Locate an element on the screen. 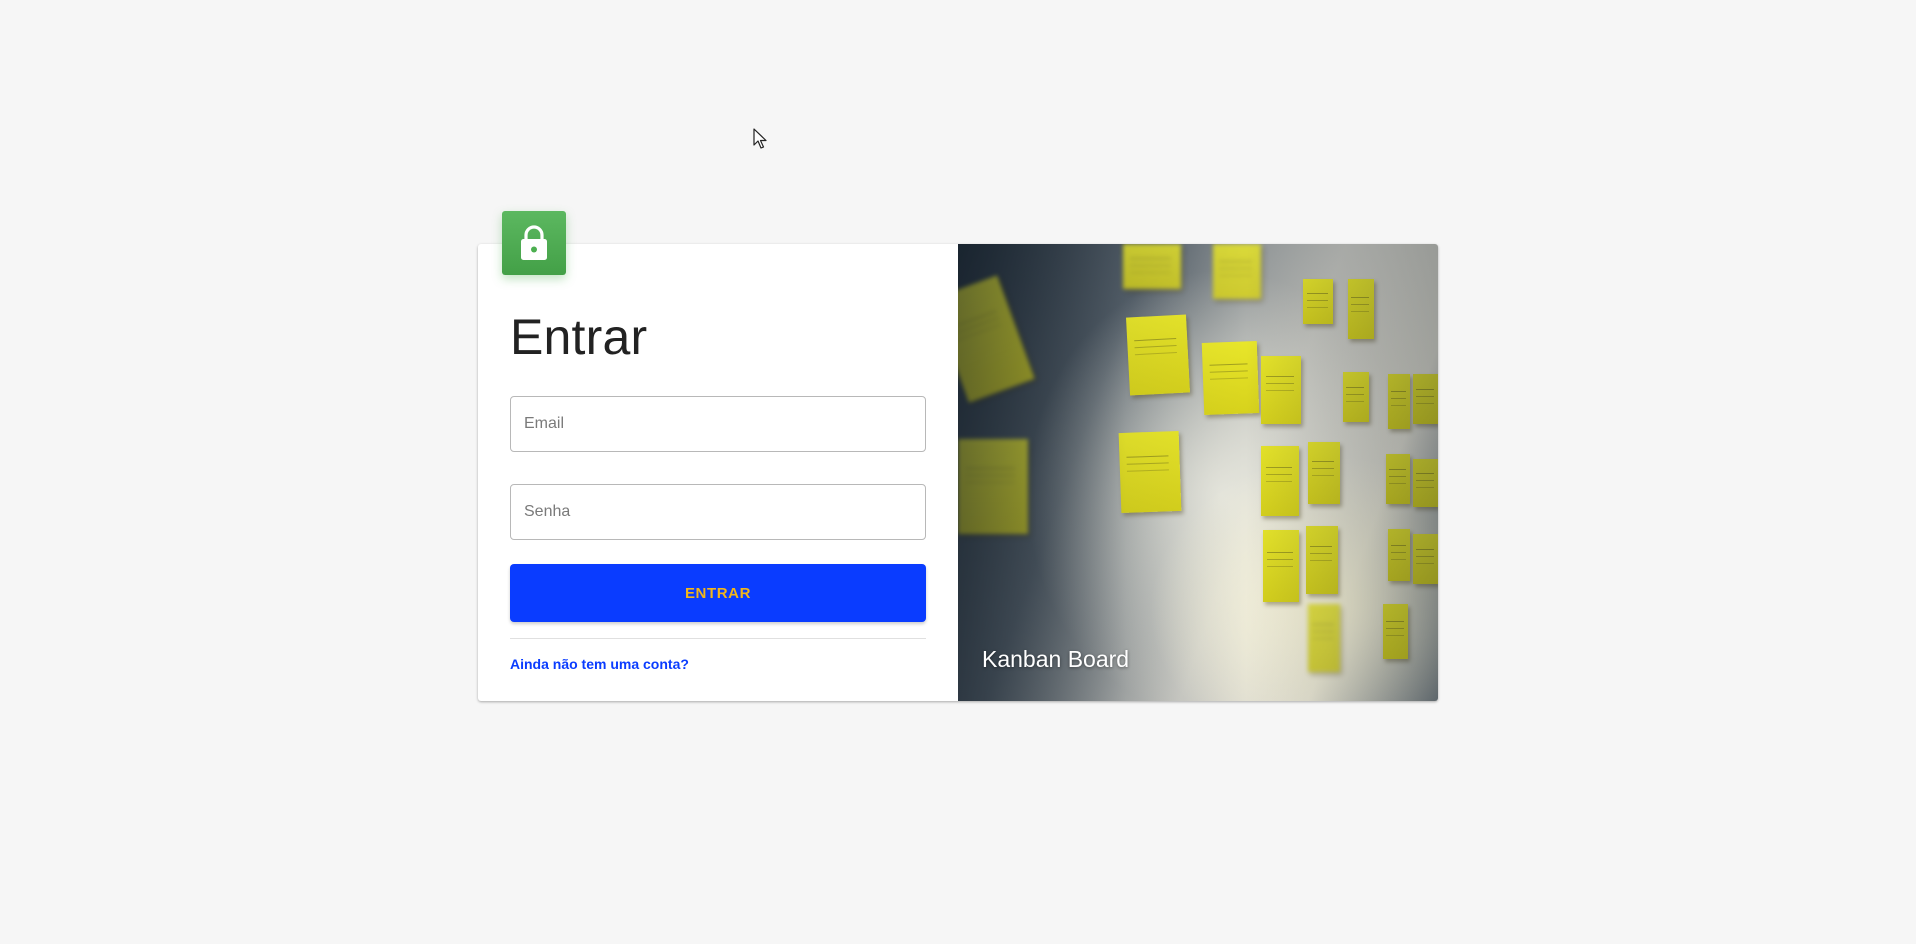 The image size is (1916, 944). lock-icon is located at coordinates (534, 242).